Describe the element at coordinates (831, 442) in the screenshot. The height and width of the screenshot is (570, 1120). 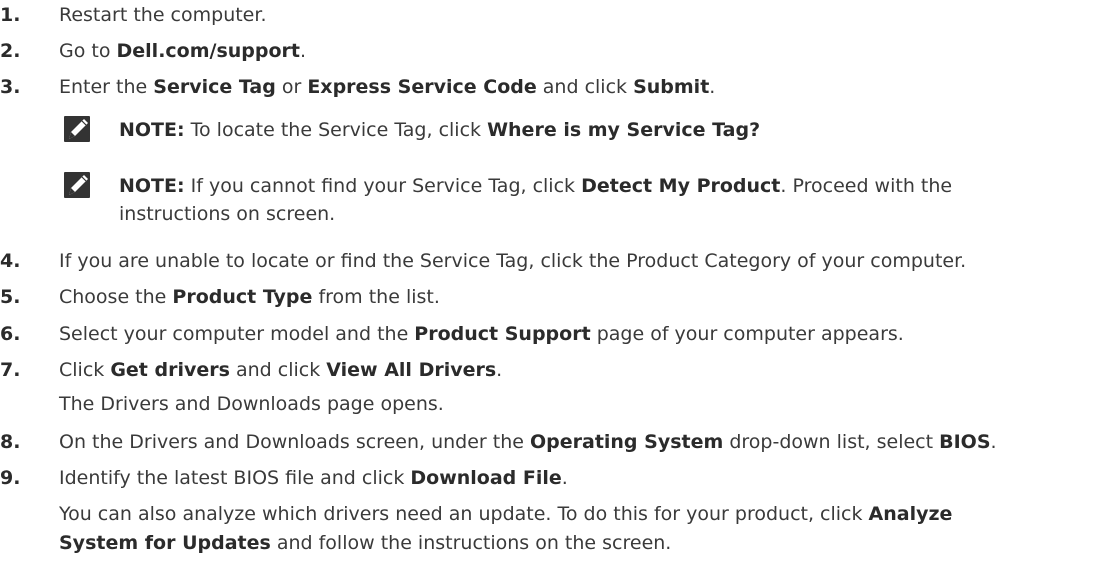
I see `text-run: drop-down list, select` at that location.